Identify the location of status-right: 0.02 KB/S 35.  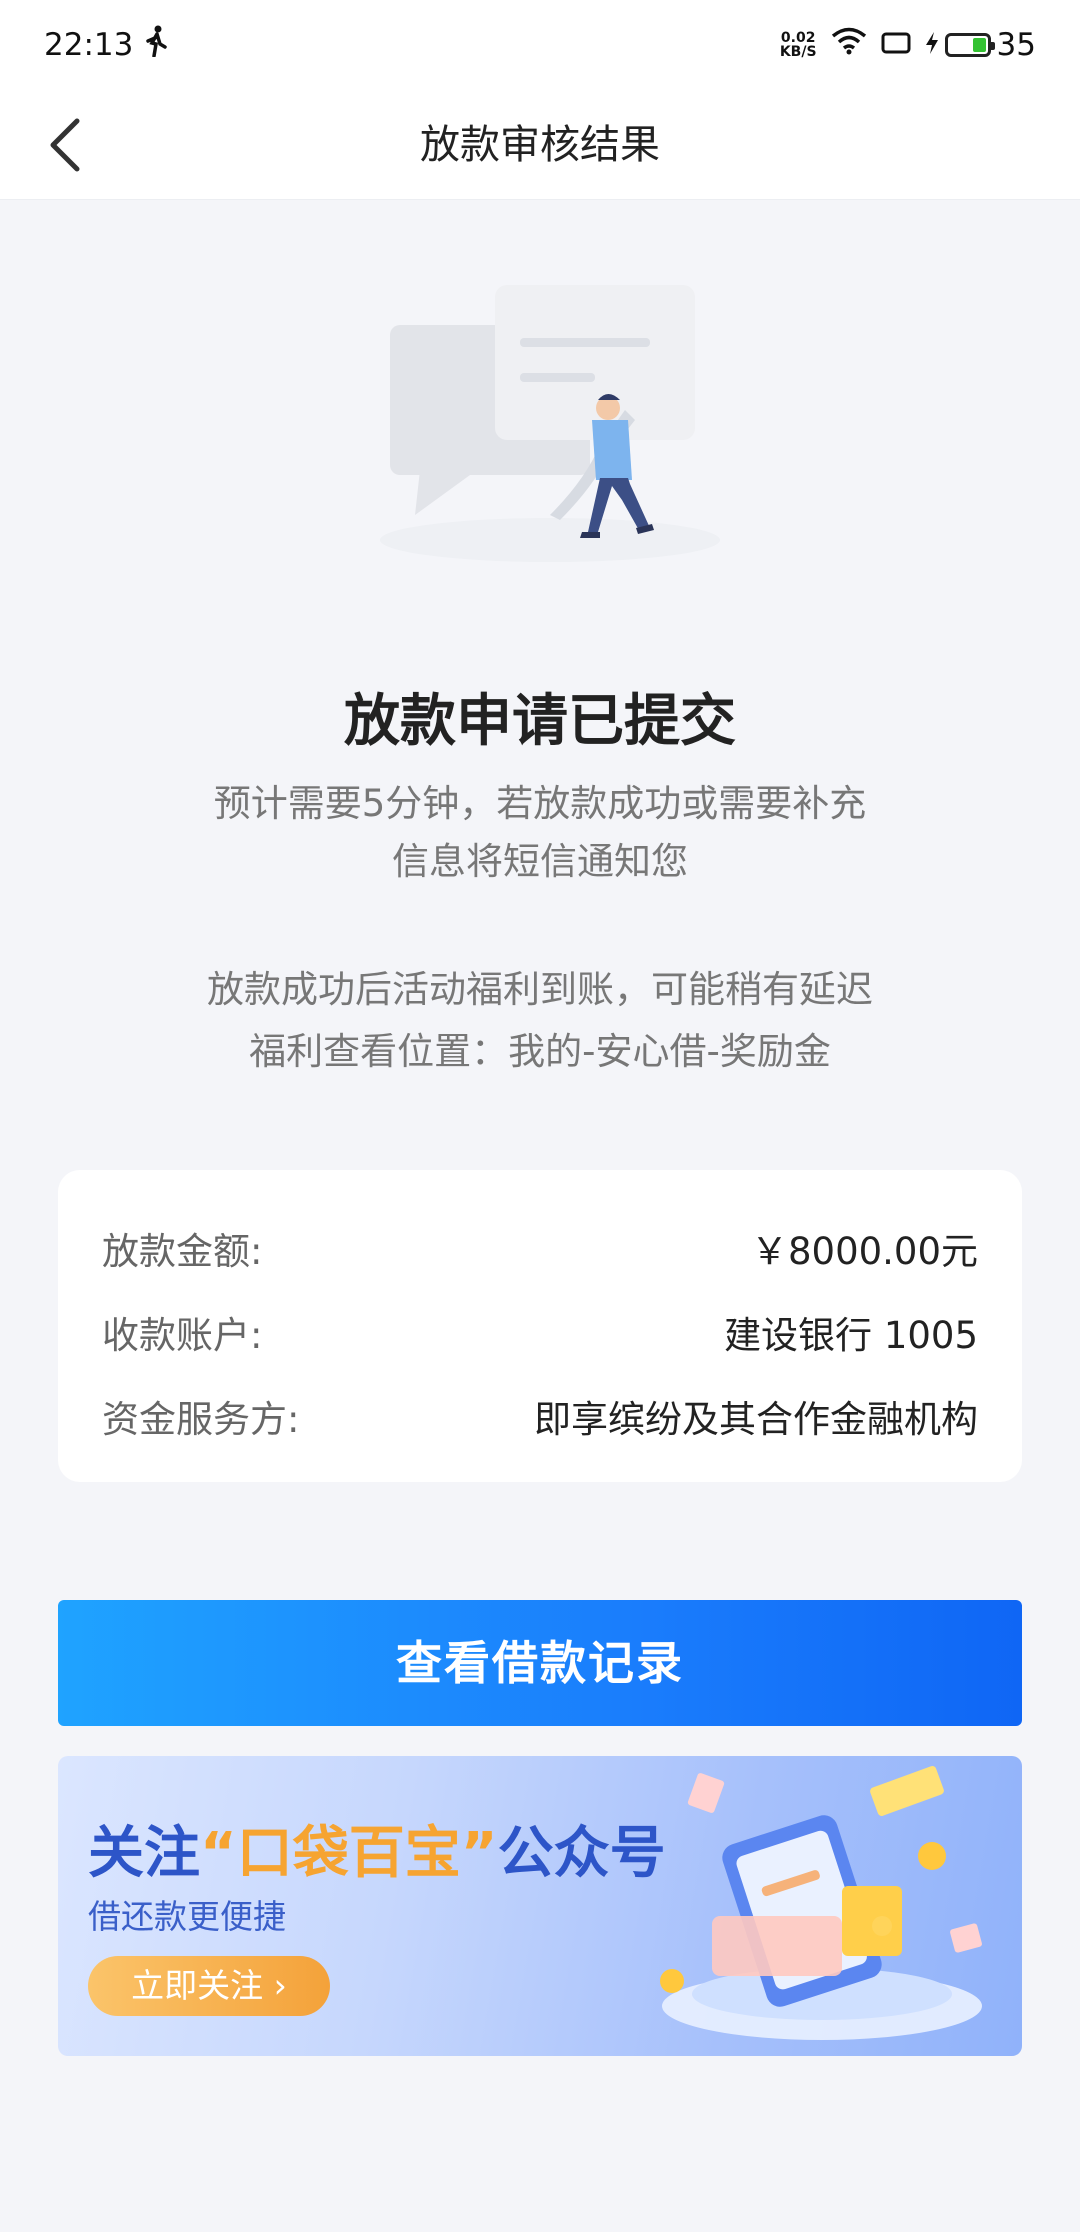
(908, 45).